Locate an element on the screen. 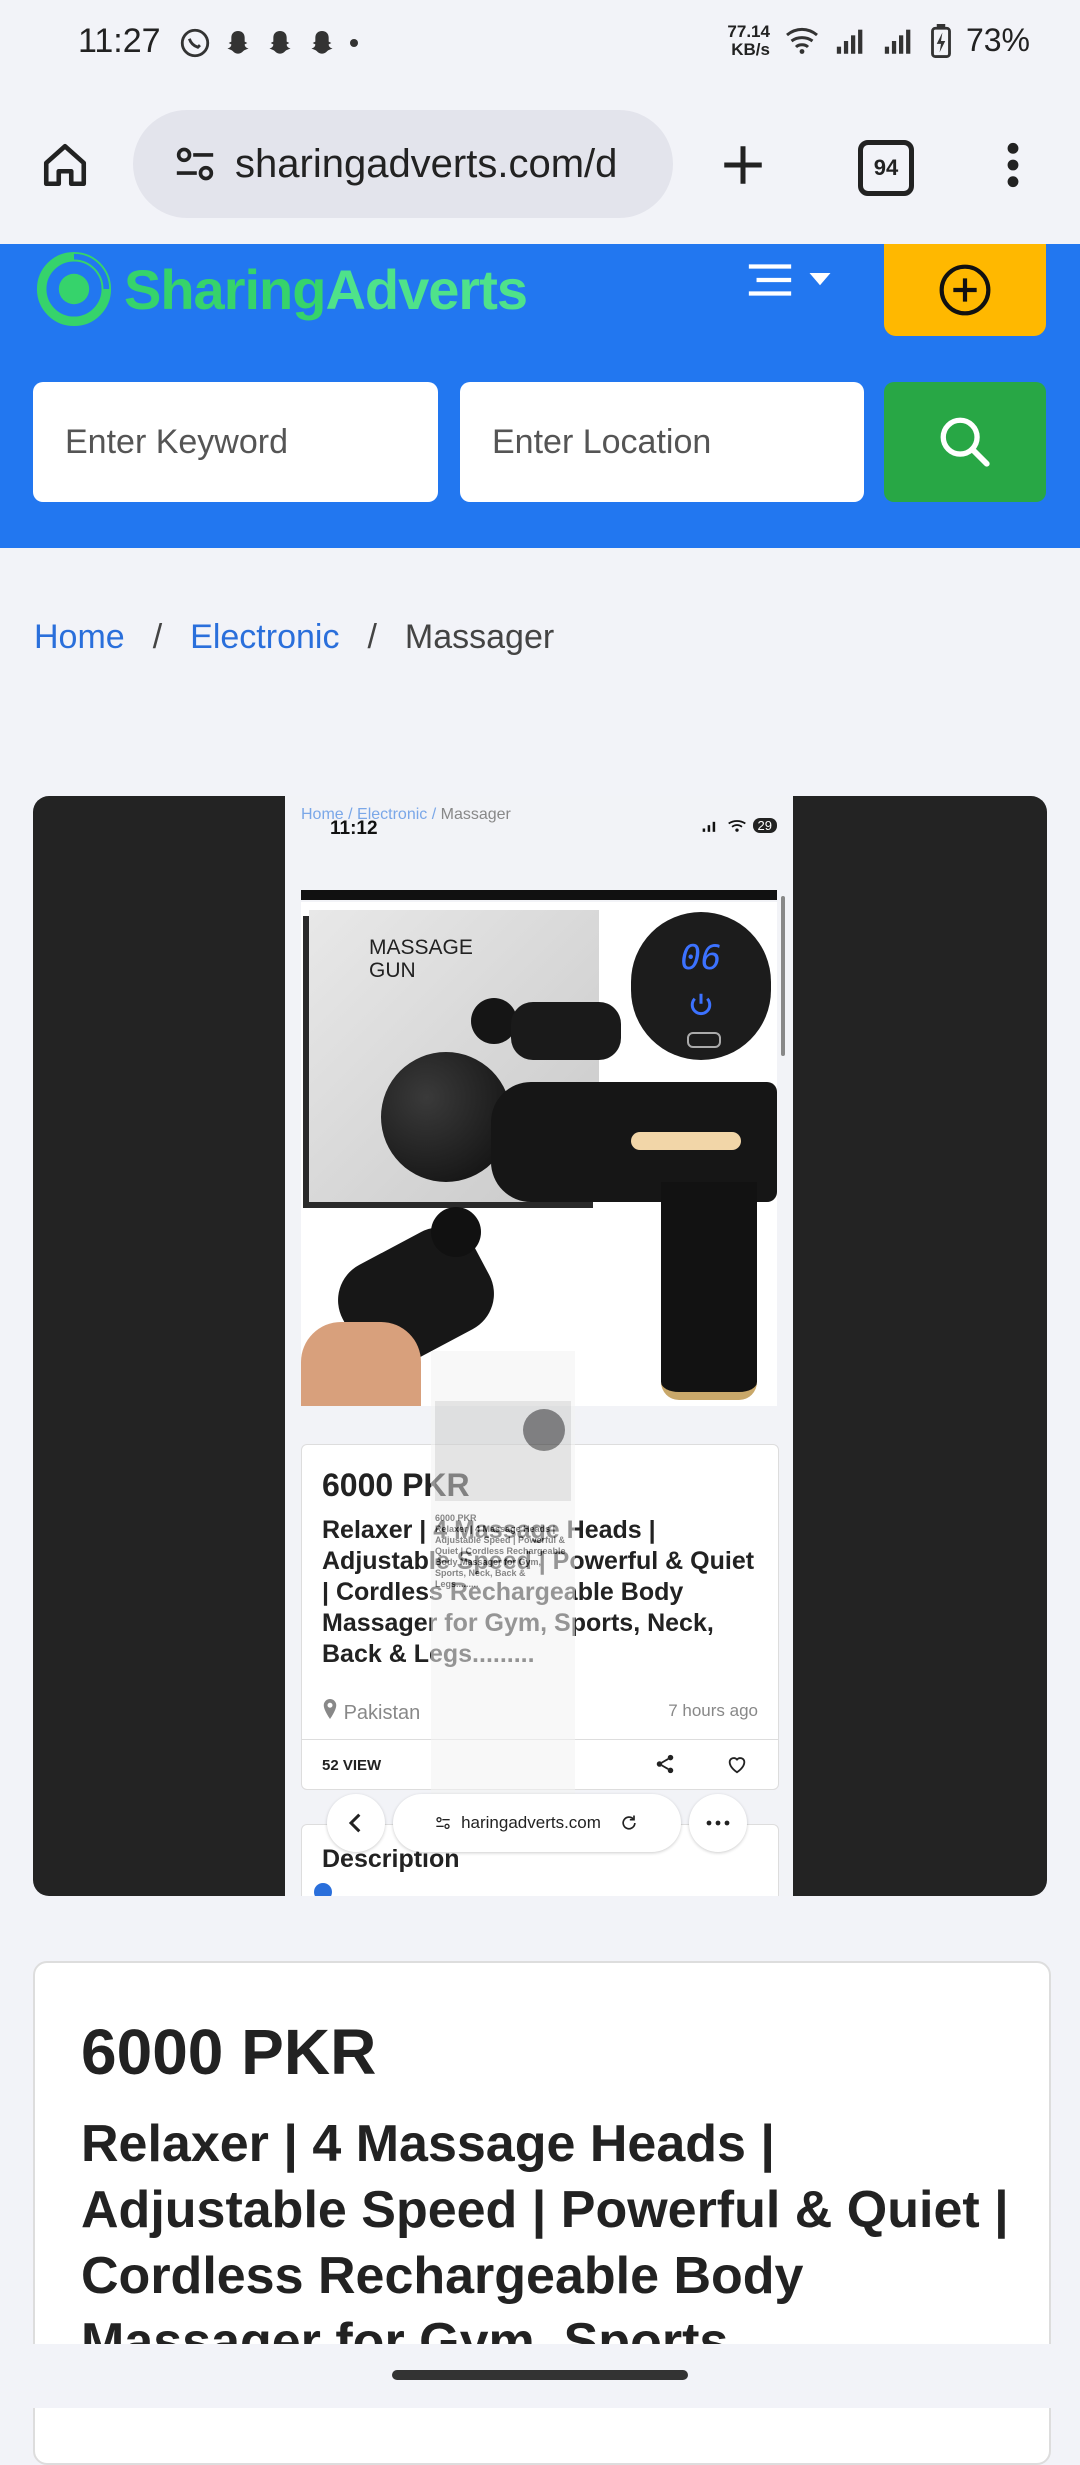 The height and width of the screenshot is (2465, 1080). plus-circle-icon is located at coordinates (965, 290).